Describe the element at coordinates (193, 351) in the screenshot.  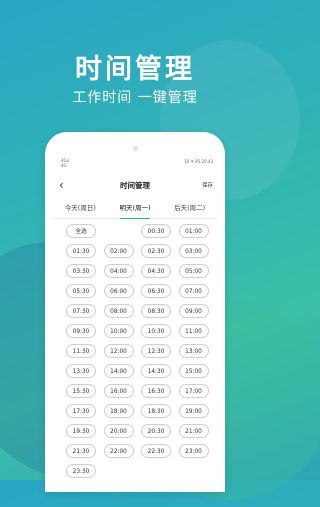
I see `time-slot-button: 13:00` at that location.